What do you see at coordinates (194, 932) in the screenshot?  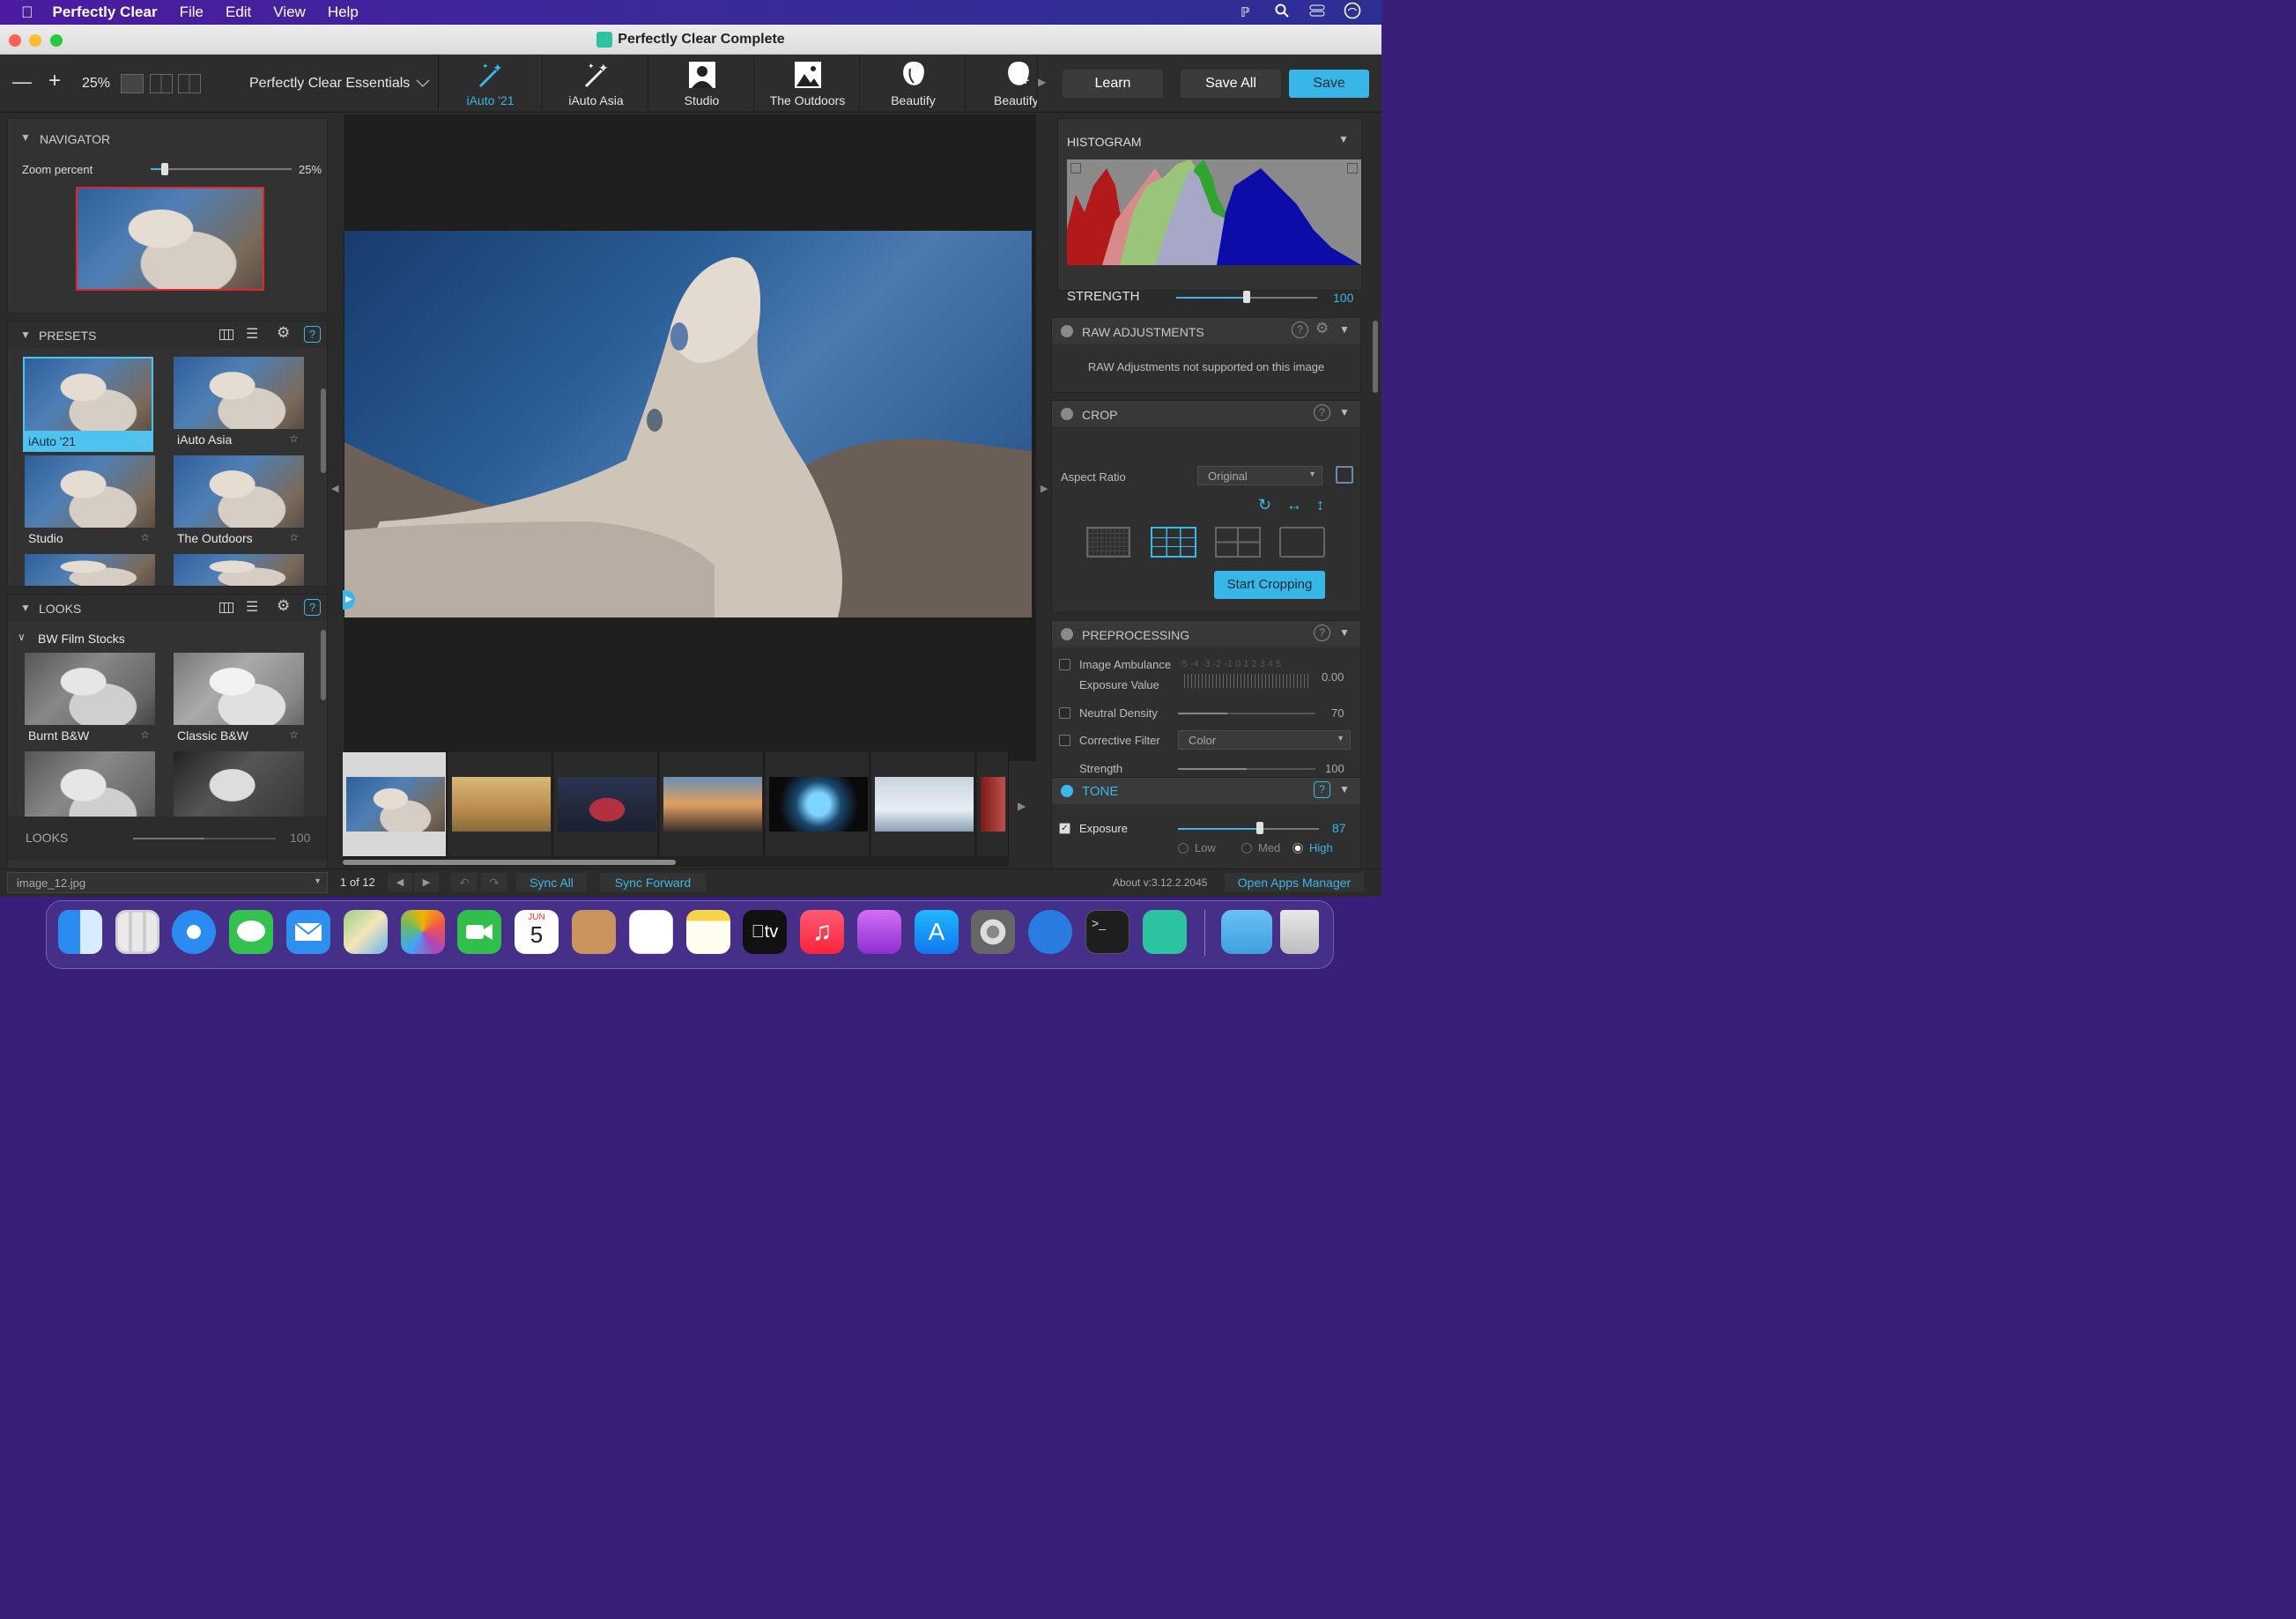 I see `safari-icon` at bounding box center [194, 932].